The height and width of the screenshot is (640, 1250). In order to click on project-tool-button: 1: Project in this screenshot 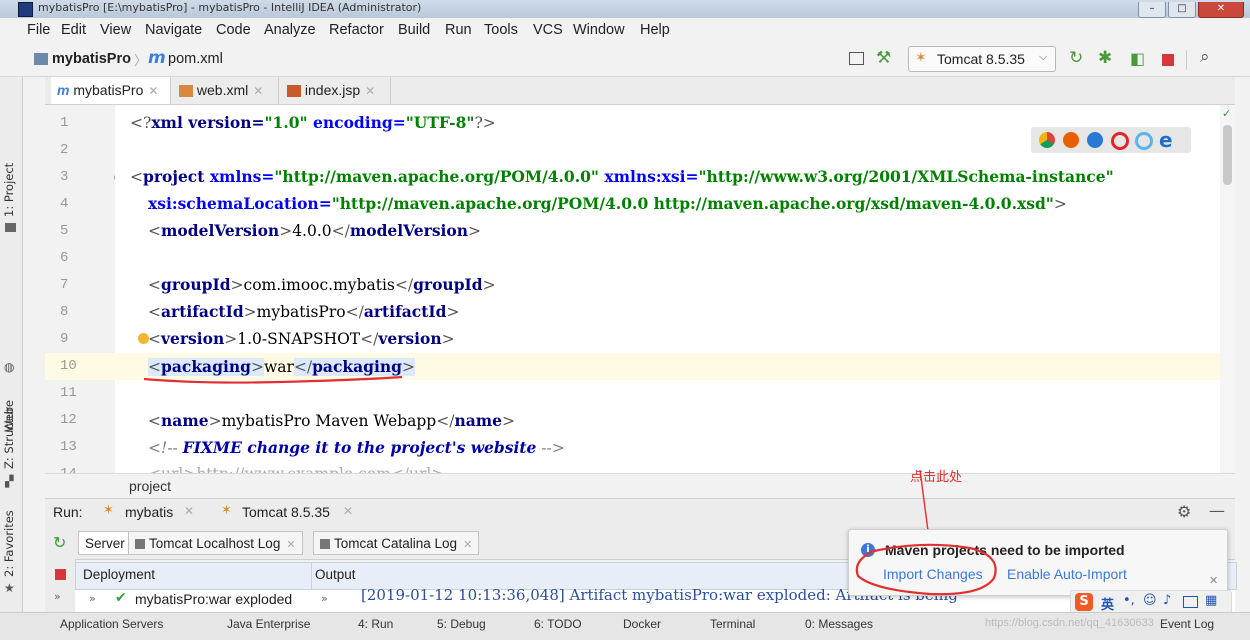, I will do `click(9, 190)`.